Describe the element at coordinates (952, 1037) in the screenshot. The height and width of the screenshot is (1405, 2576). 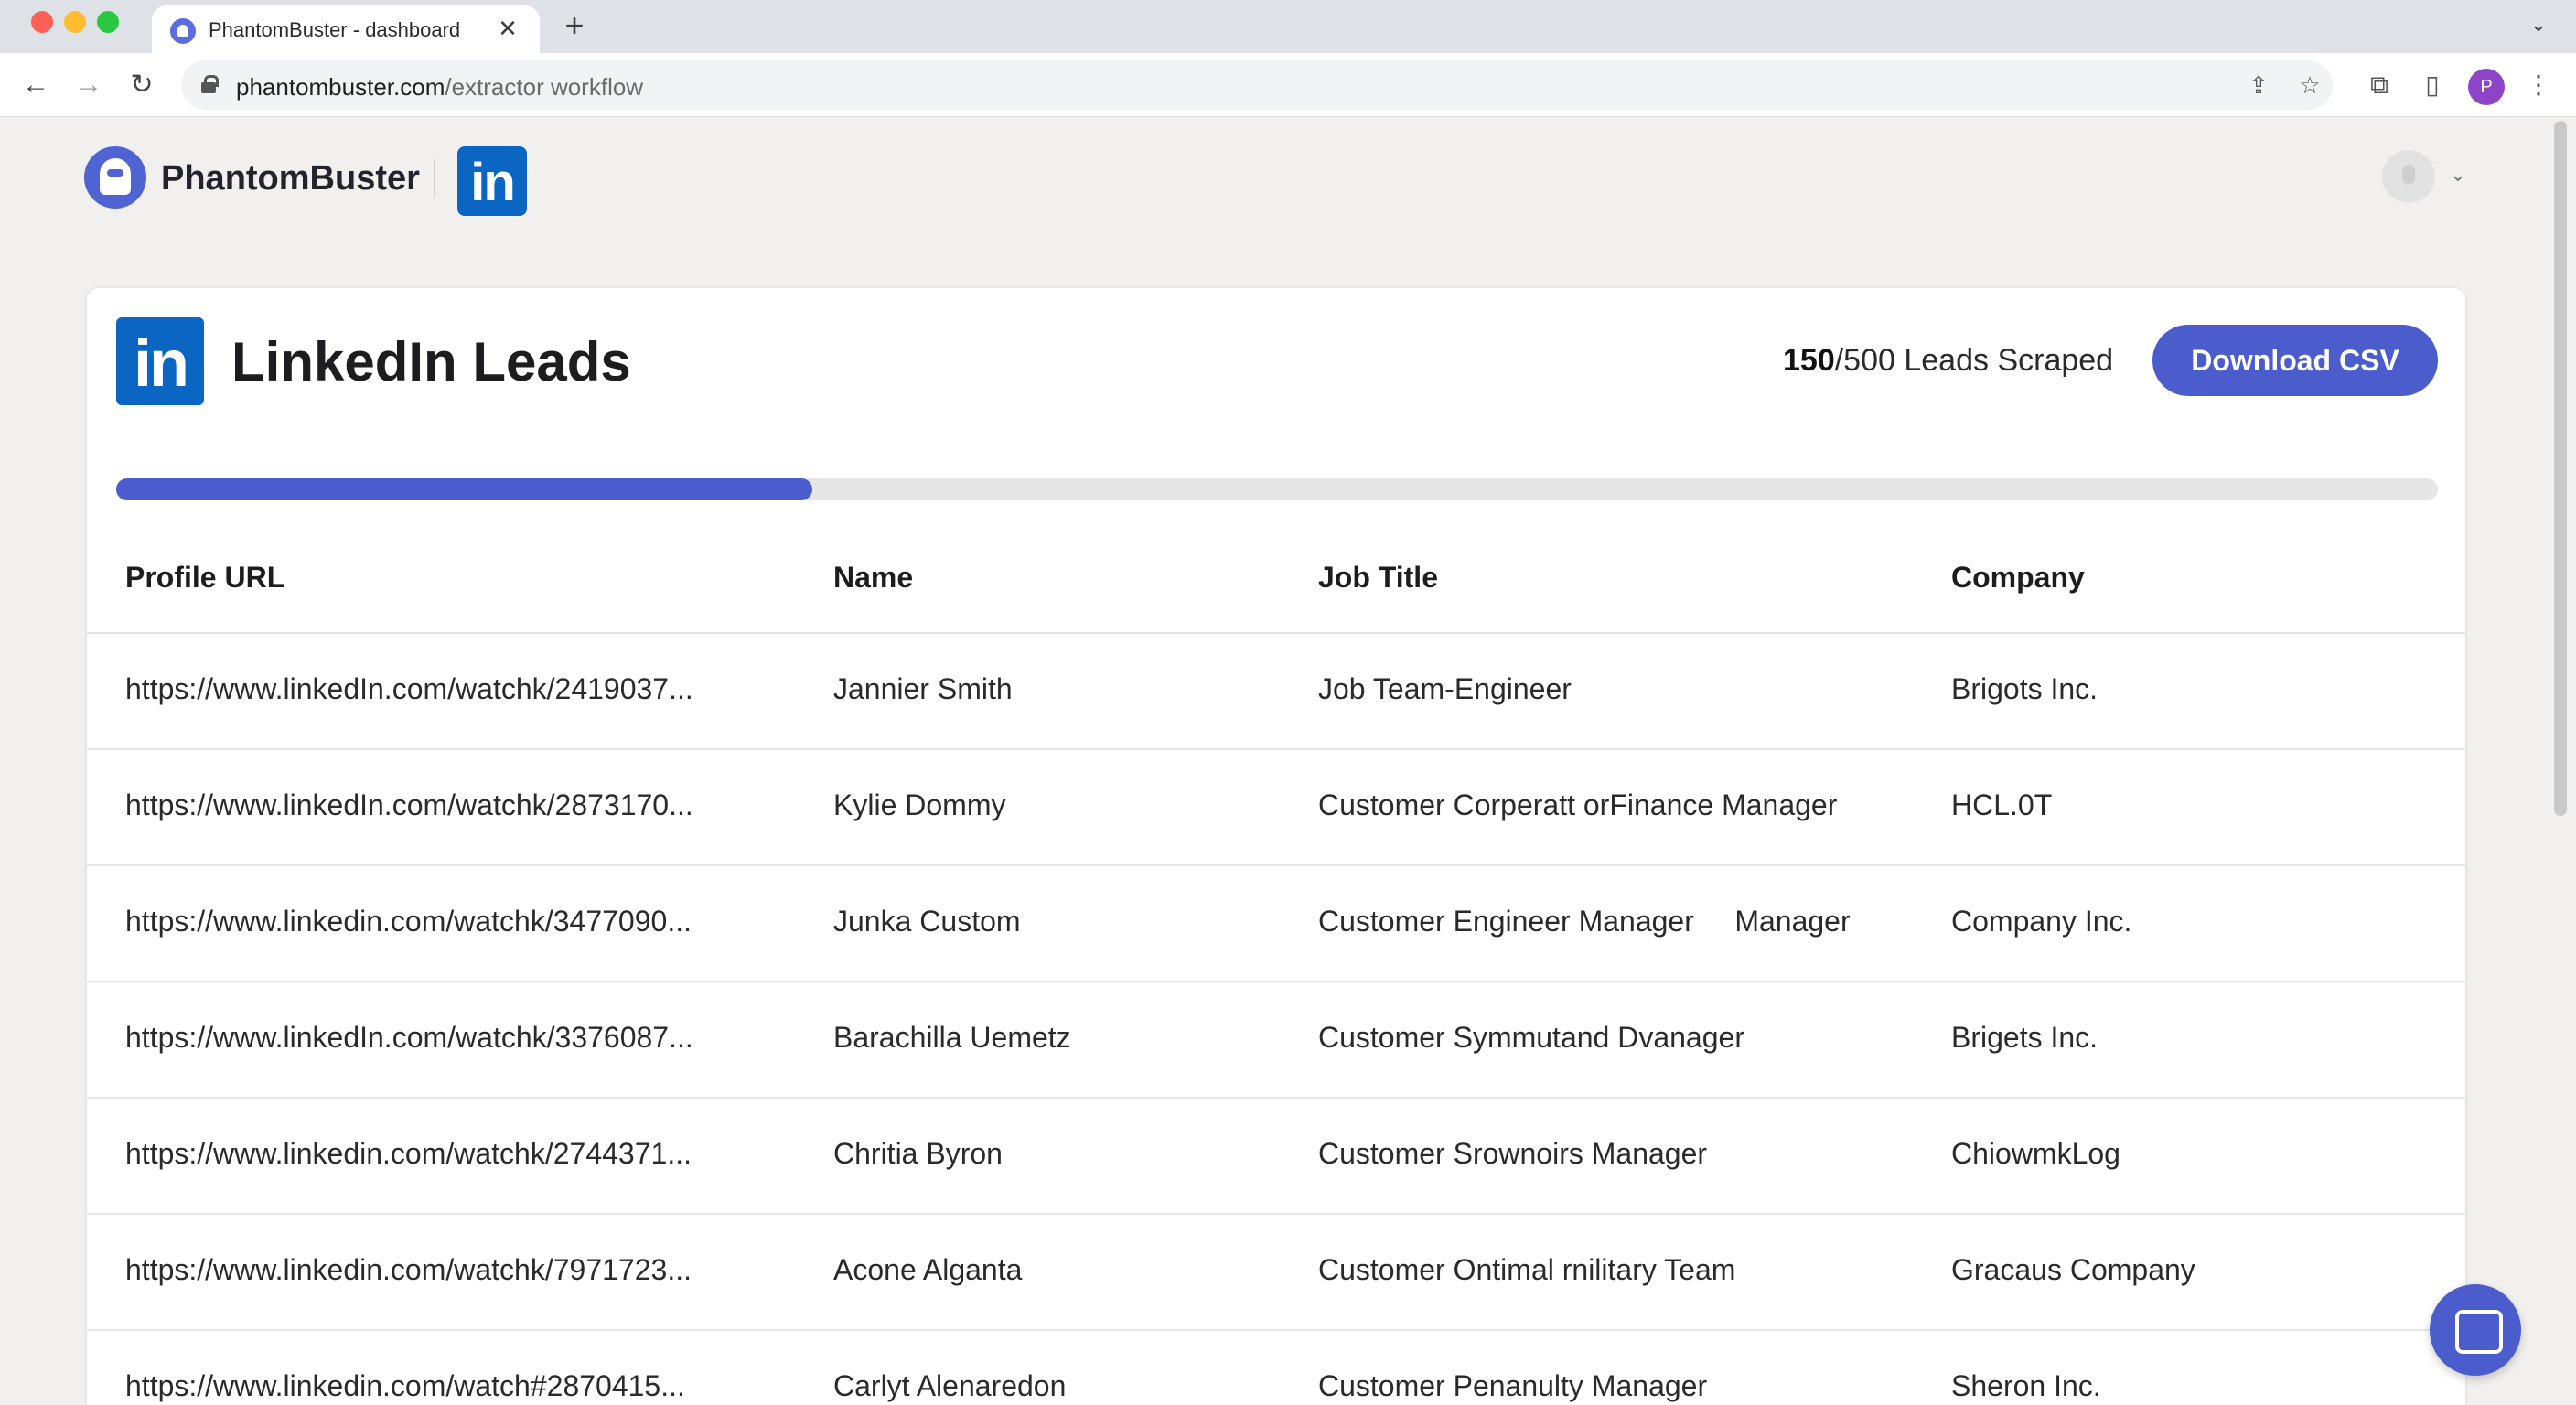
I see `name-cell: Barachilla Uemetz` at that location.